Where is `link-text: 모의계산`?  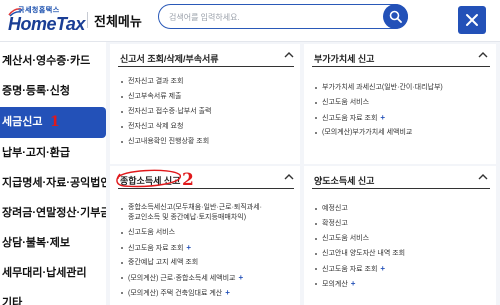 link-text: 모의계산 is located at coordinates (335, 284).